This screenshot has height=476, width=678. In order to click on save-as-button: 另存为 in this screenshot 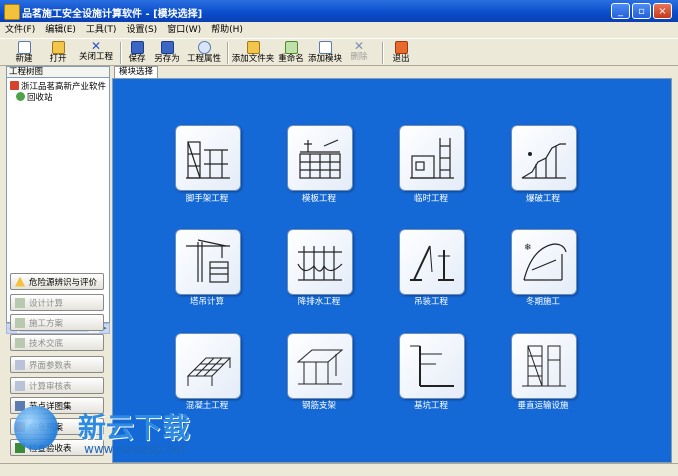, I will do `click(167, 53)`.